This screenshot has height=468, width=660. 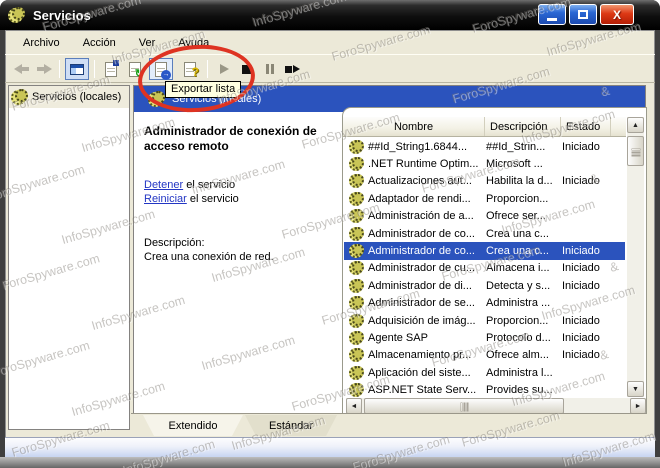 What do you see at coordinates (638, 406) in the screenshot?
I see `scroll-right-button` at bounding box center [638, 406].